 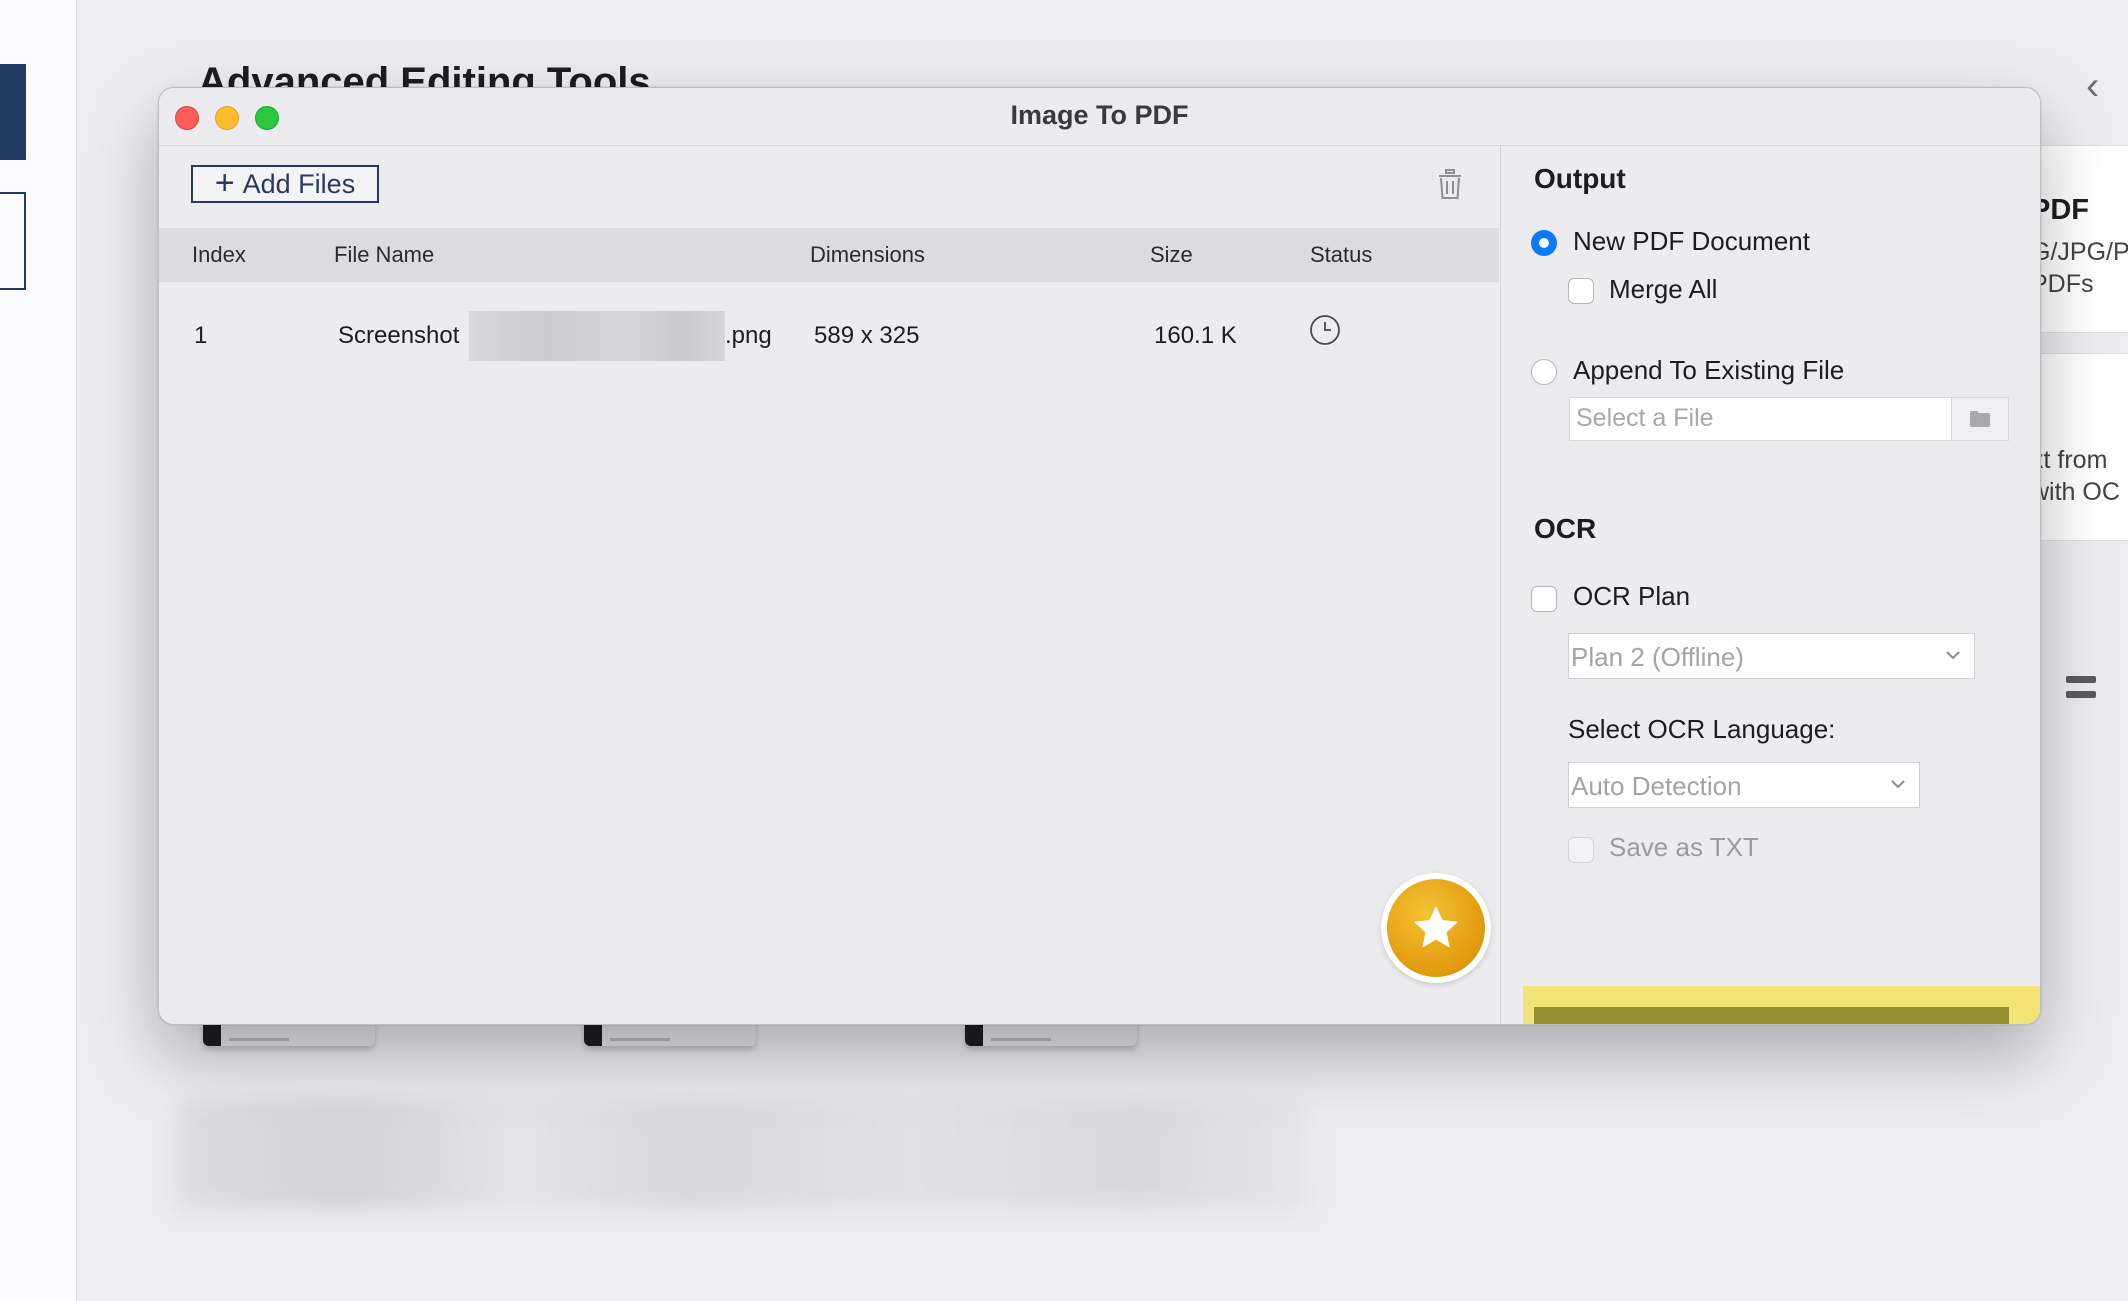 I want to click on save-as-pdf-button: Save as PDF, so click(x=1771, y=1015).